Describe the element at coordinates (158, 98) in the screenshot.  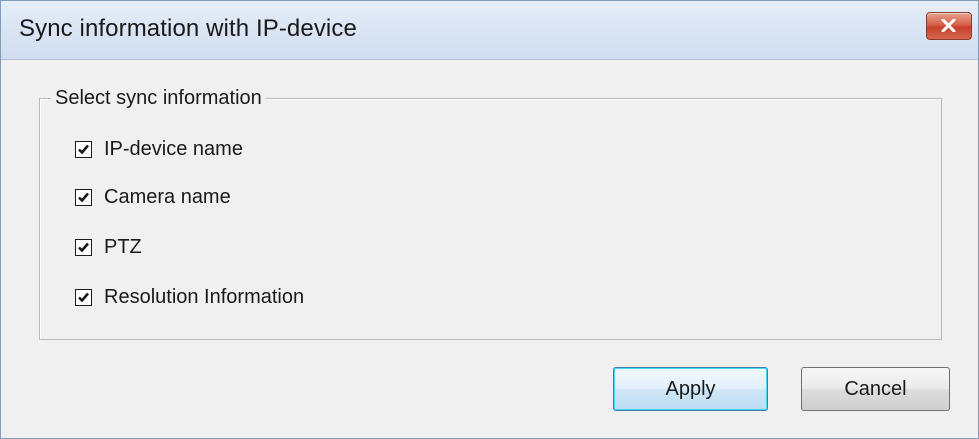
I see `group-legend: Select sync information` at that location.